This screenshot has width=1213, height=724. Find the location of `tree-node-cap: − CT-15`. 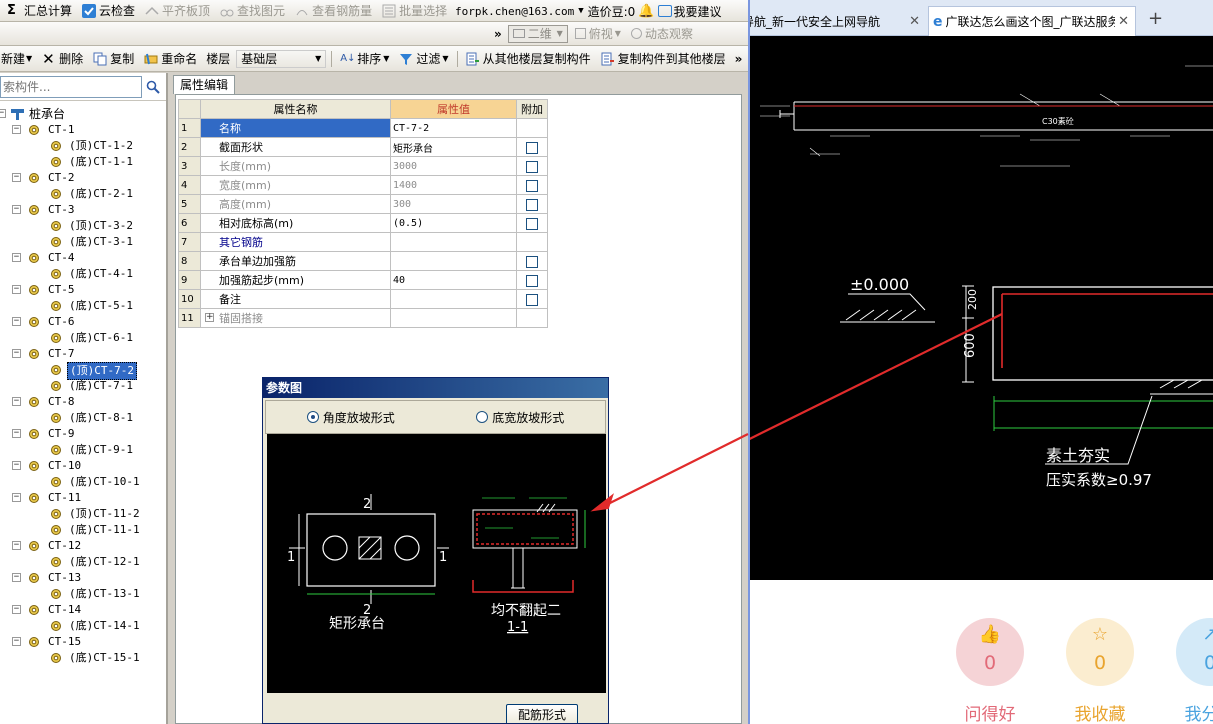

tree-node-cap: − CT-15 is located at coordinates (83, 642).